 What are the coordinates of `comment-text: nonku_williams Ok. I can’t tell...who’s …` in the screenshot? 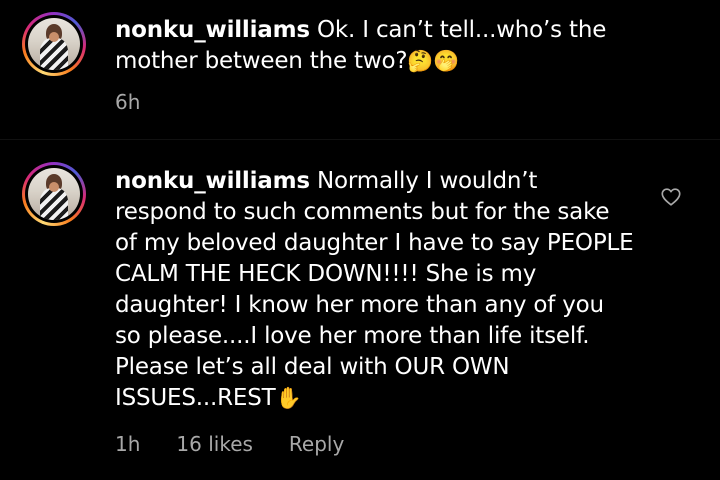 It's located at (375, 46).